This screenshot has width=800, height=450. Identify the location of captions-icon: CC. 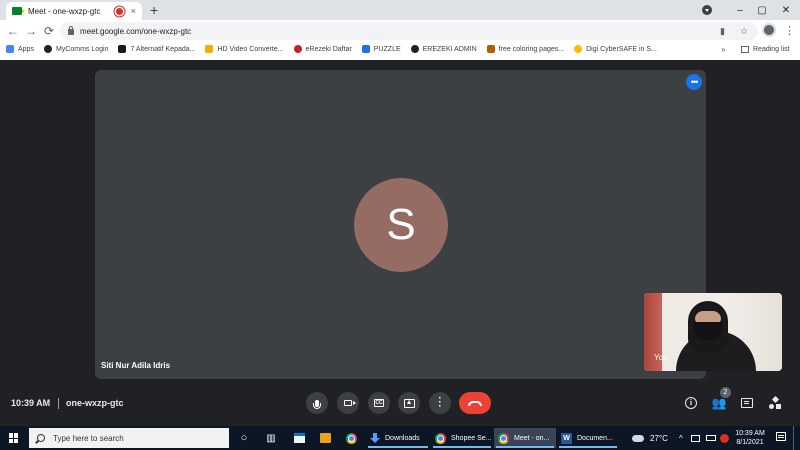
(379, 403).